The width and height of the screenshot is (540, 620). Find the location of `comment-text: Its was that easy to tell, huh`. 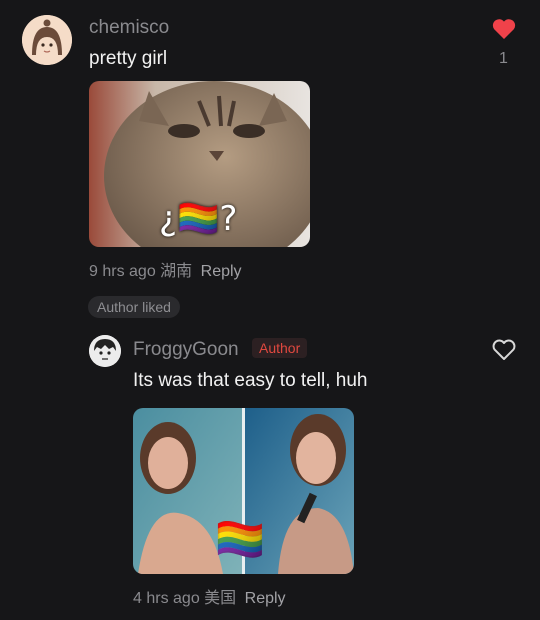

comment-text: Its was that easy to tell, huh is located at coordinates (250, 380).